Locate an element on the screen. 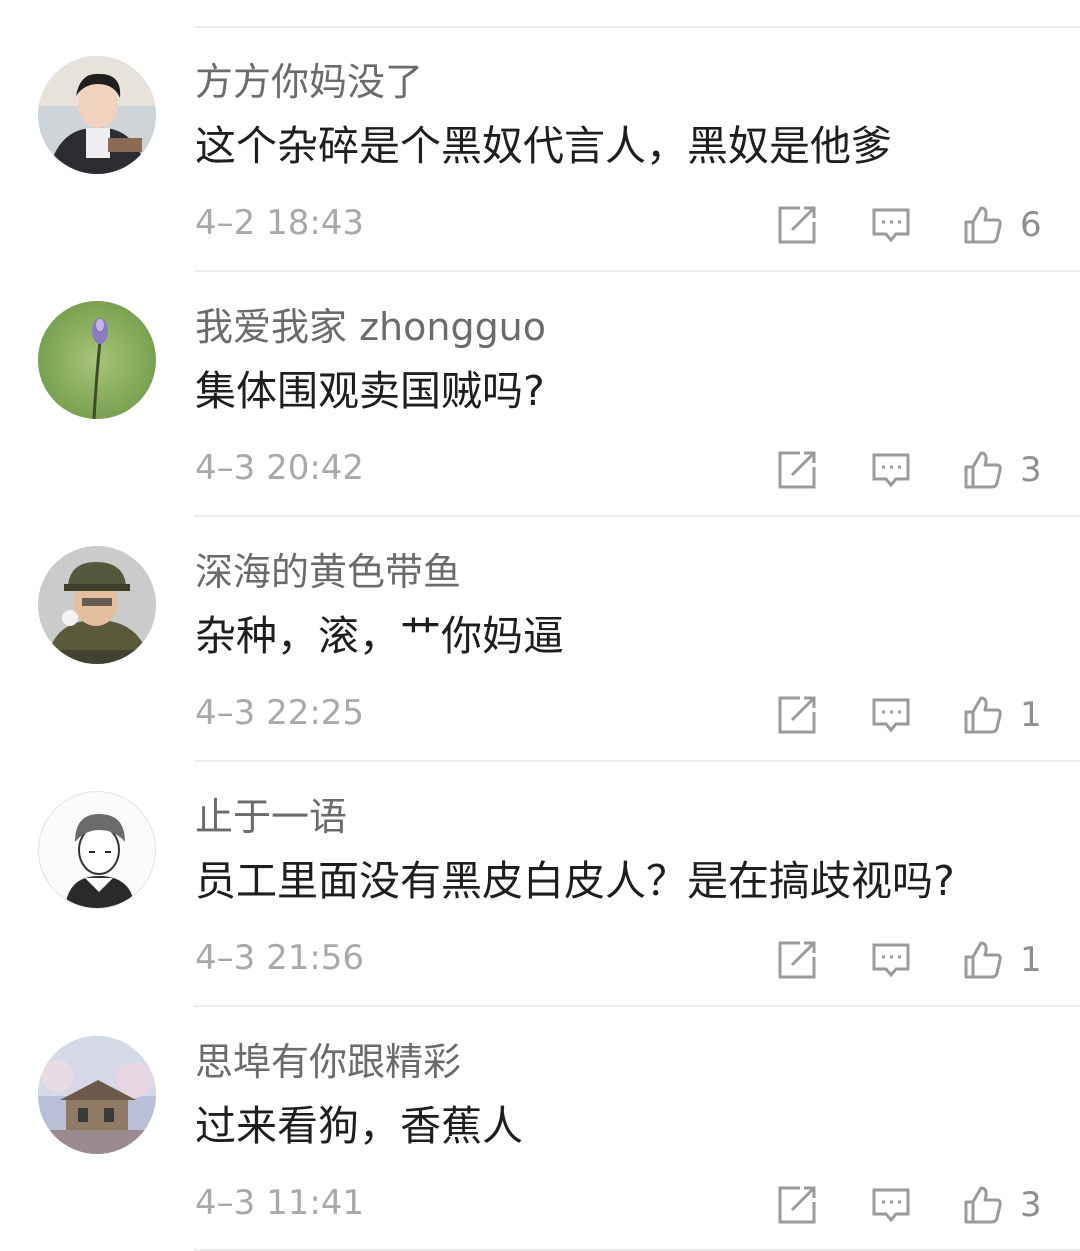 The width and height of the screenshot is (1080, 1251). comment-text: 集体围观卖国贼吗? is located at coordinates (370, 391).